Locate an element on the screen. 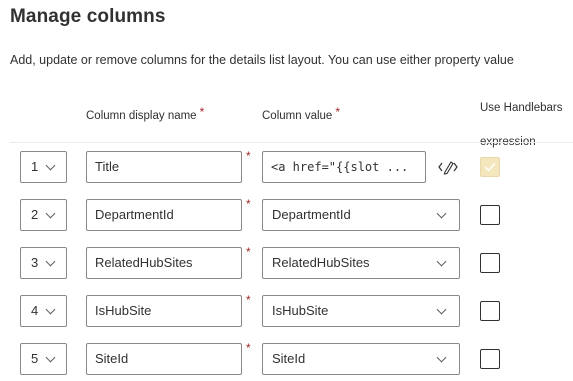  column-display-name-field: SiteId is located at coordinates (164, 359).